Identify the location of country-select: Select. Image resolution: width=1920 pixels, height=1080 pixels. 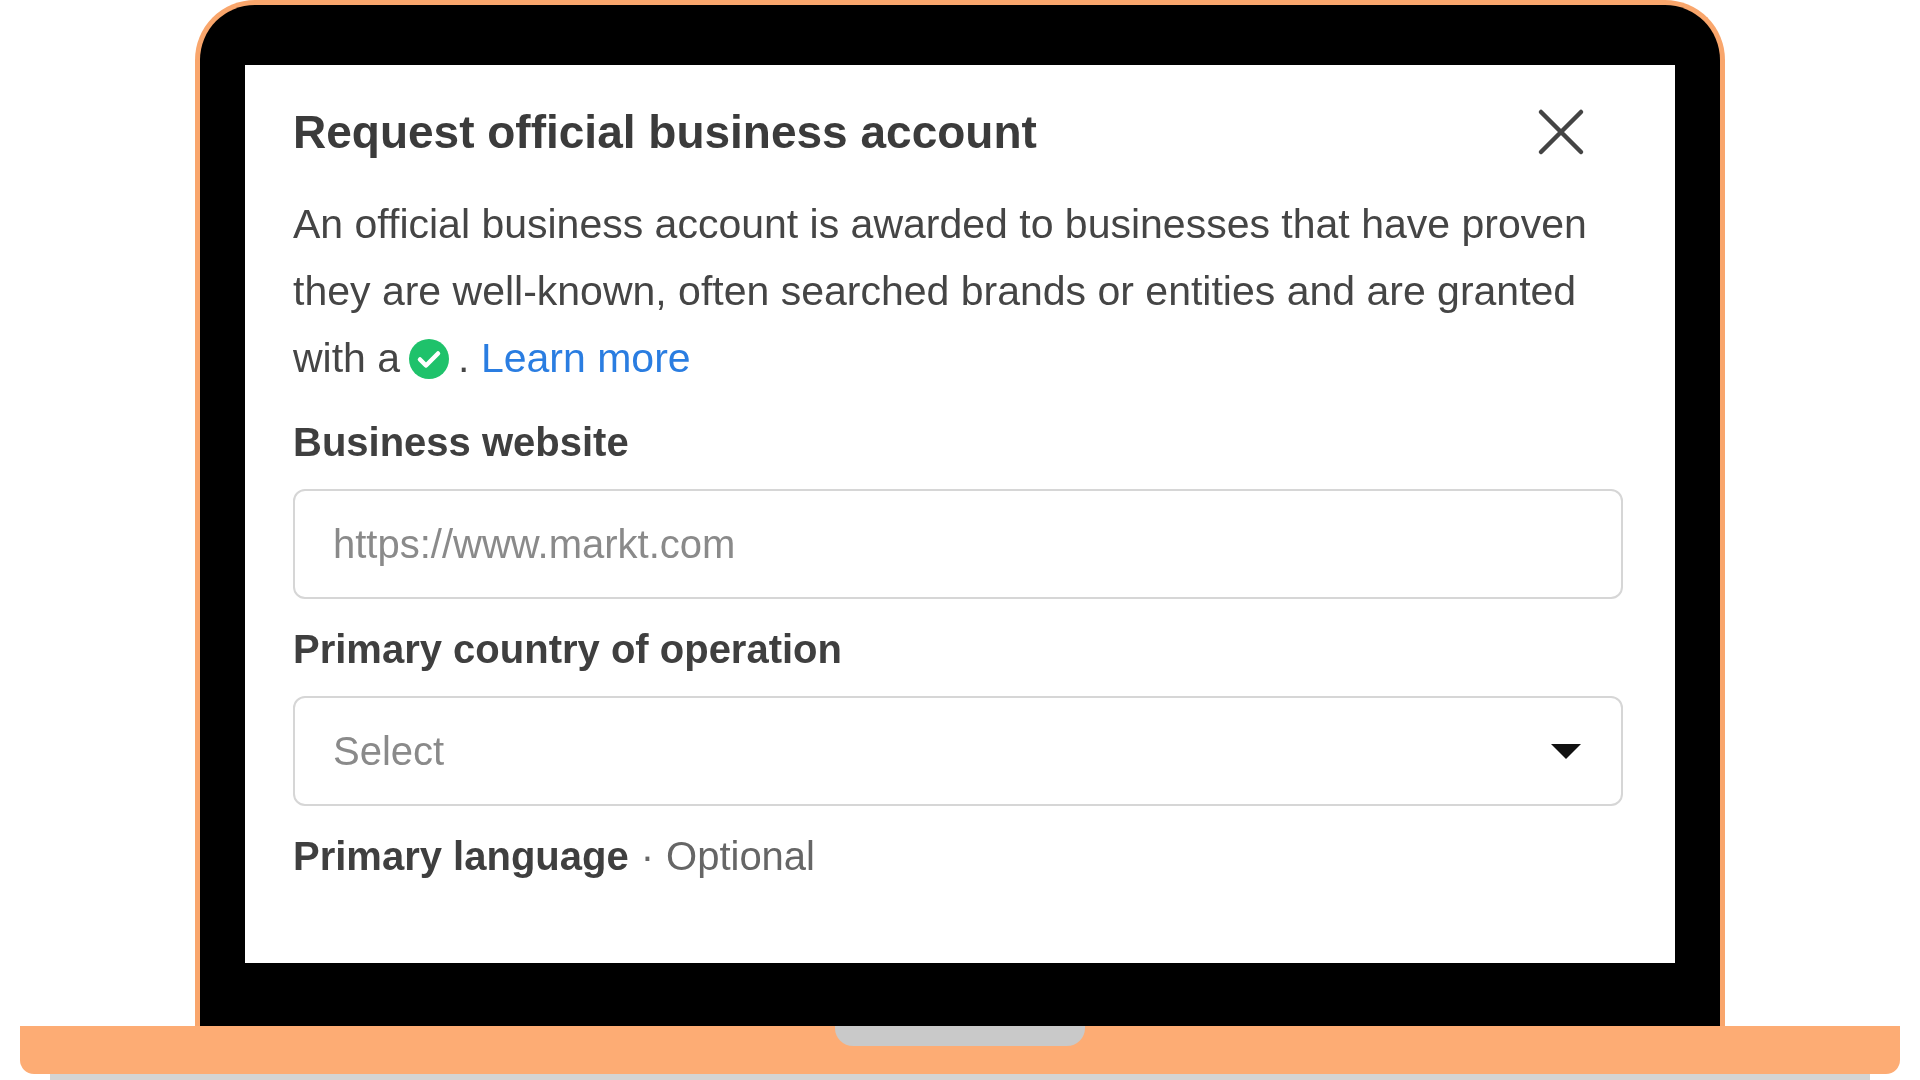
(958, 751).